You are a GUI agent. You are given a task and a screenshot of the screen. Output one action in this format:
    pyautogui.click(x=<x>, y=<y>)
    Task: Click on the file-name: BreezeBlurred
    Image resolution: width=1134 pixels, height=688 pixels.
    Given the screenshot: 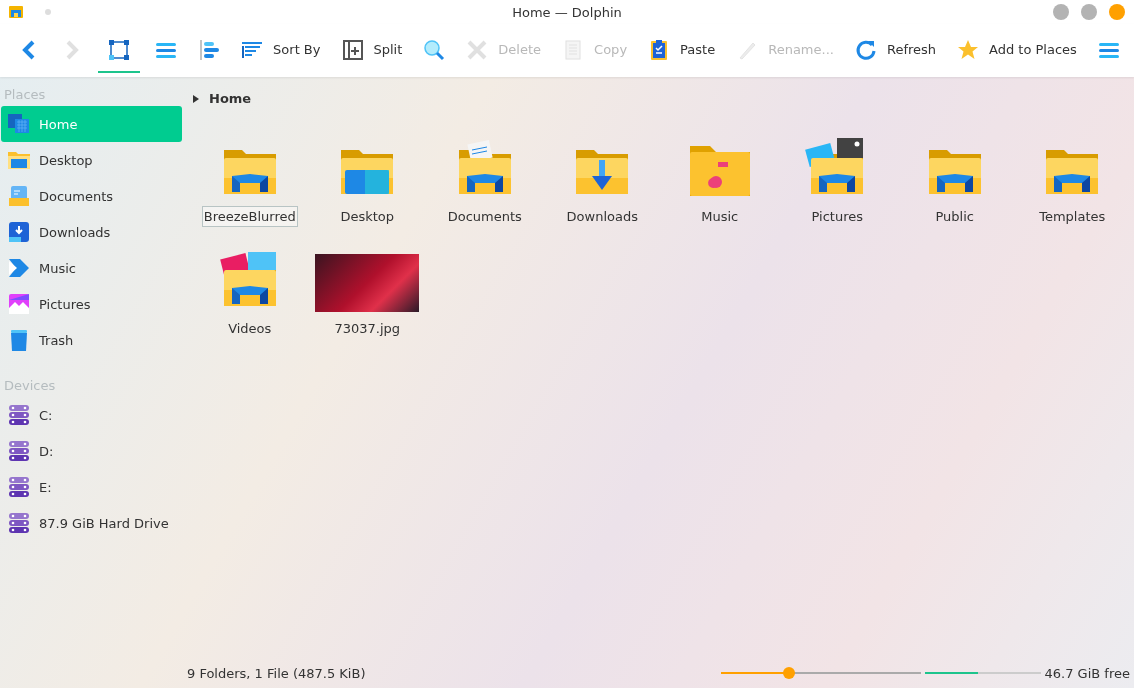 What is the action you would take?
    pyautogui.click(x=249, y=216)
    